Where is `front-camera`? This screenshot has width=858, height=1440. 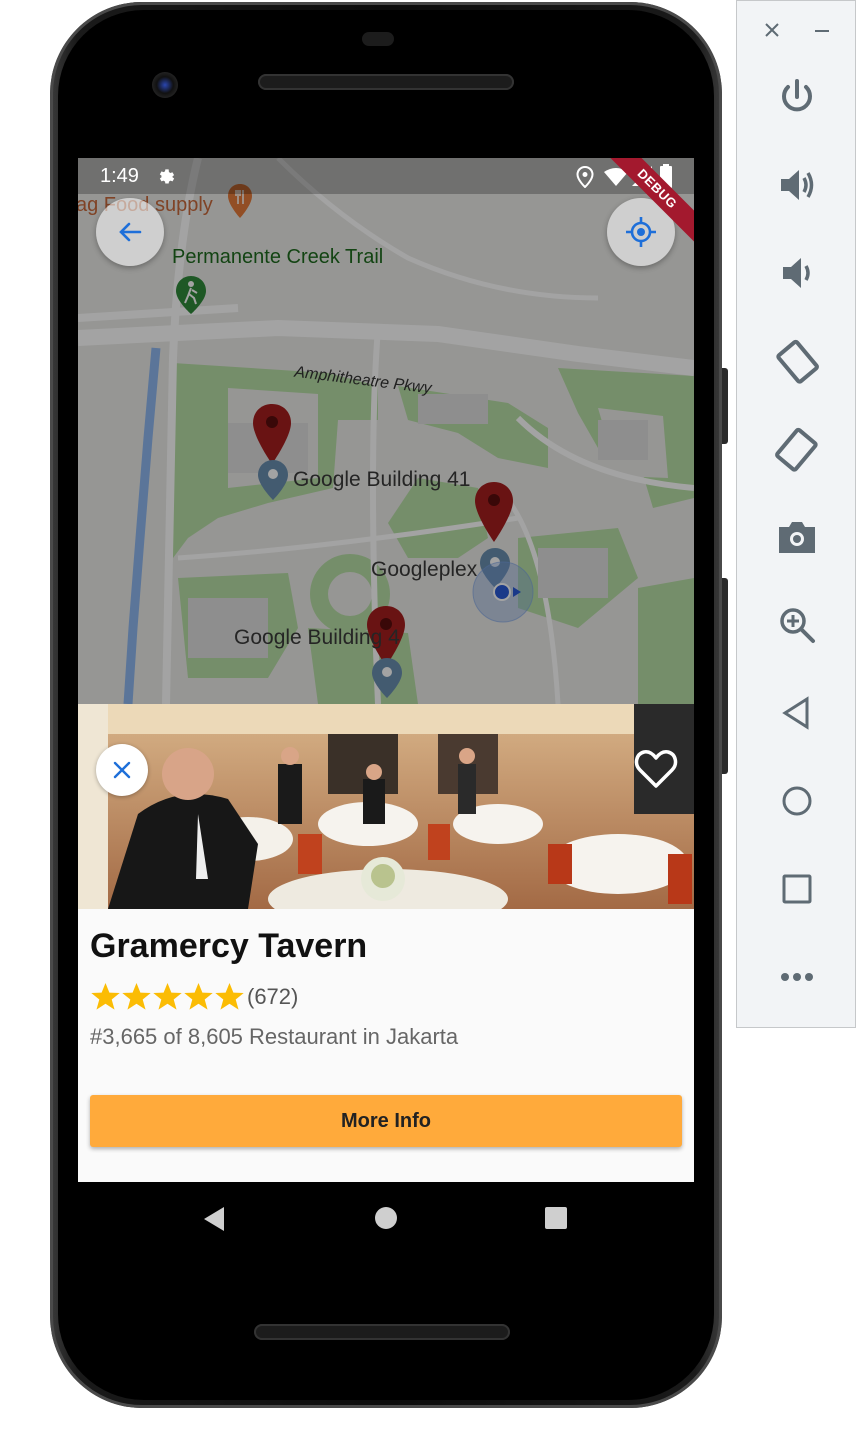
front-camera is located at coordinates (165, 85).